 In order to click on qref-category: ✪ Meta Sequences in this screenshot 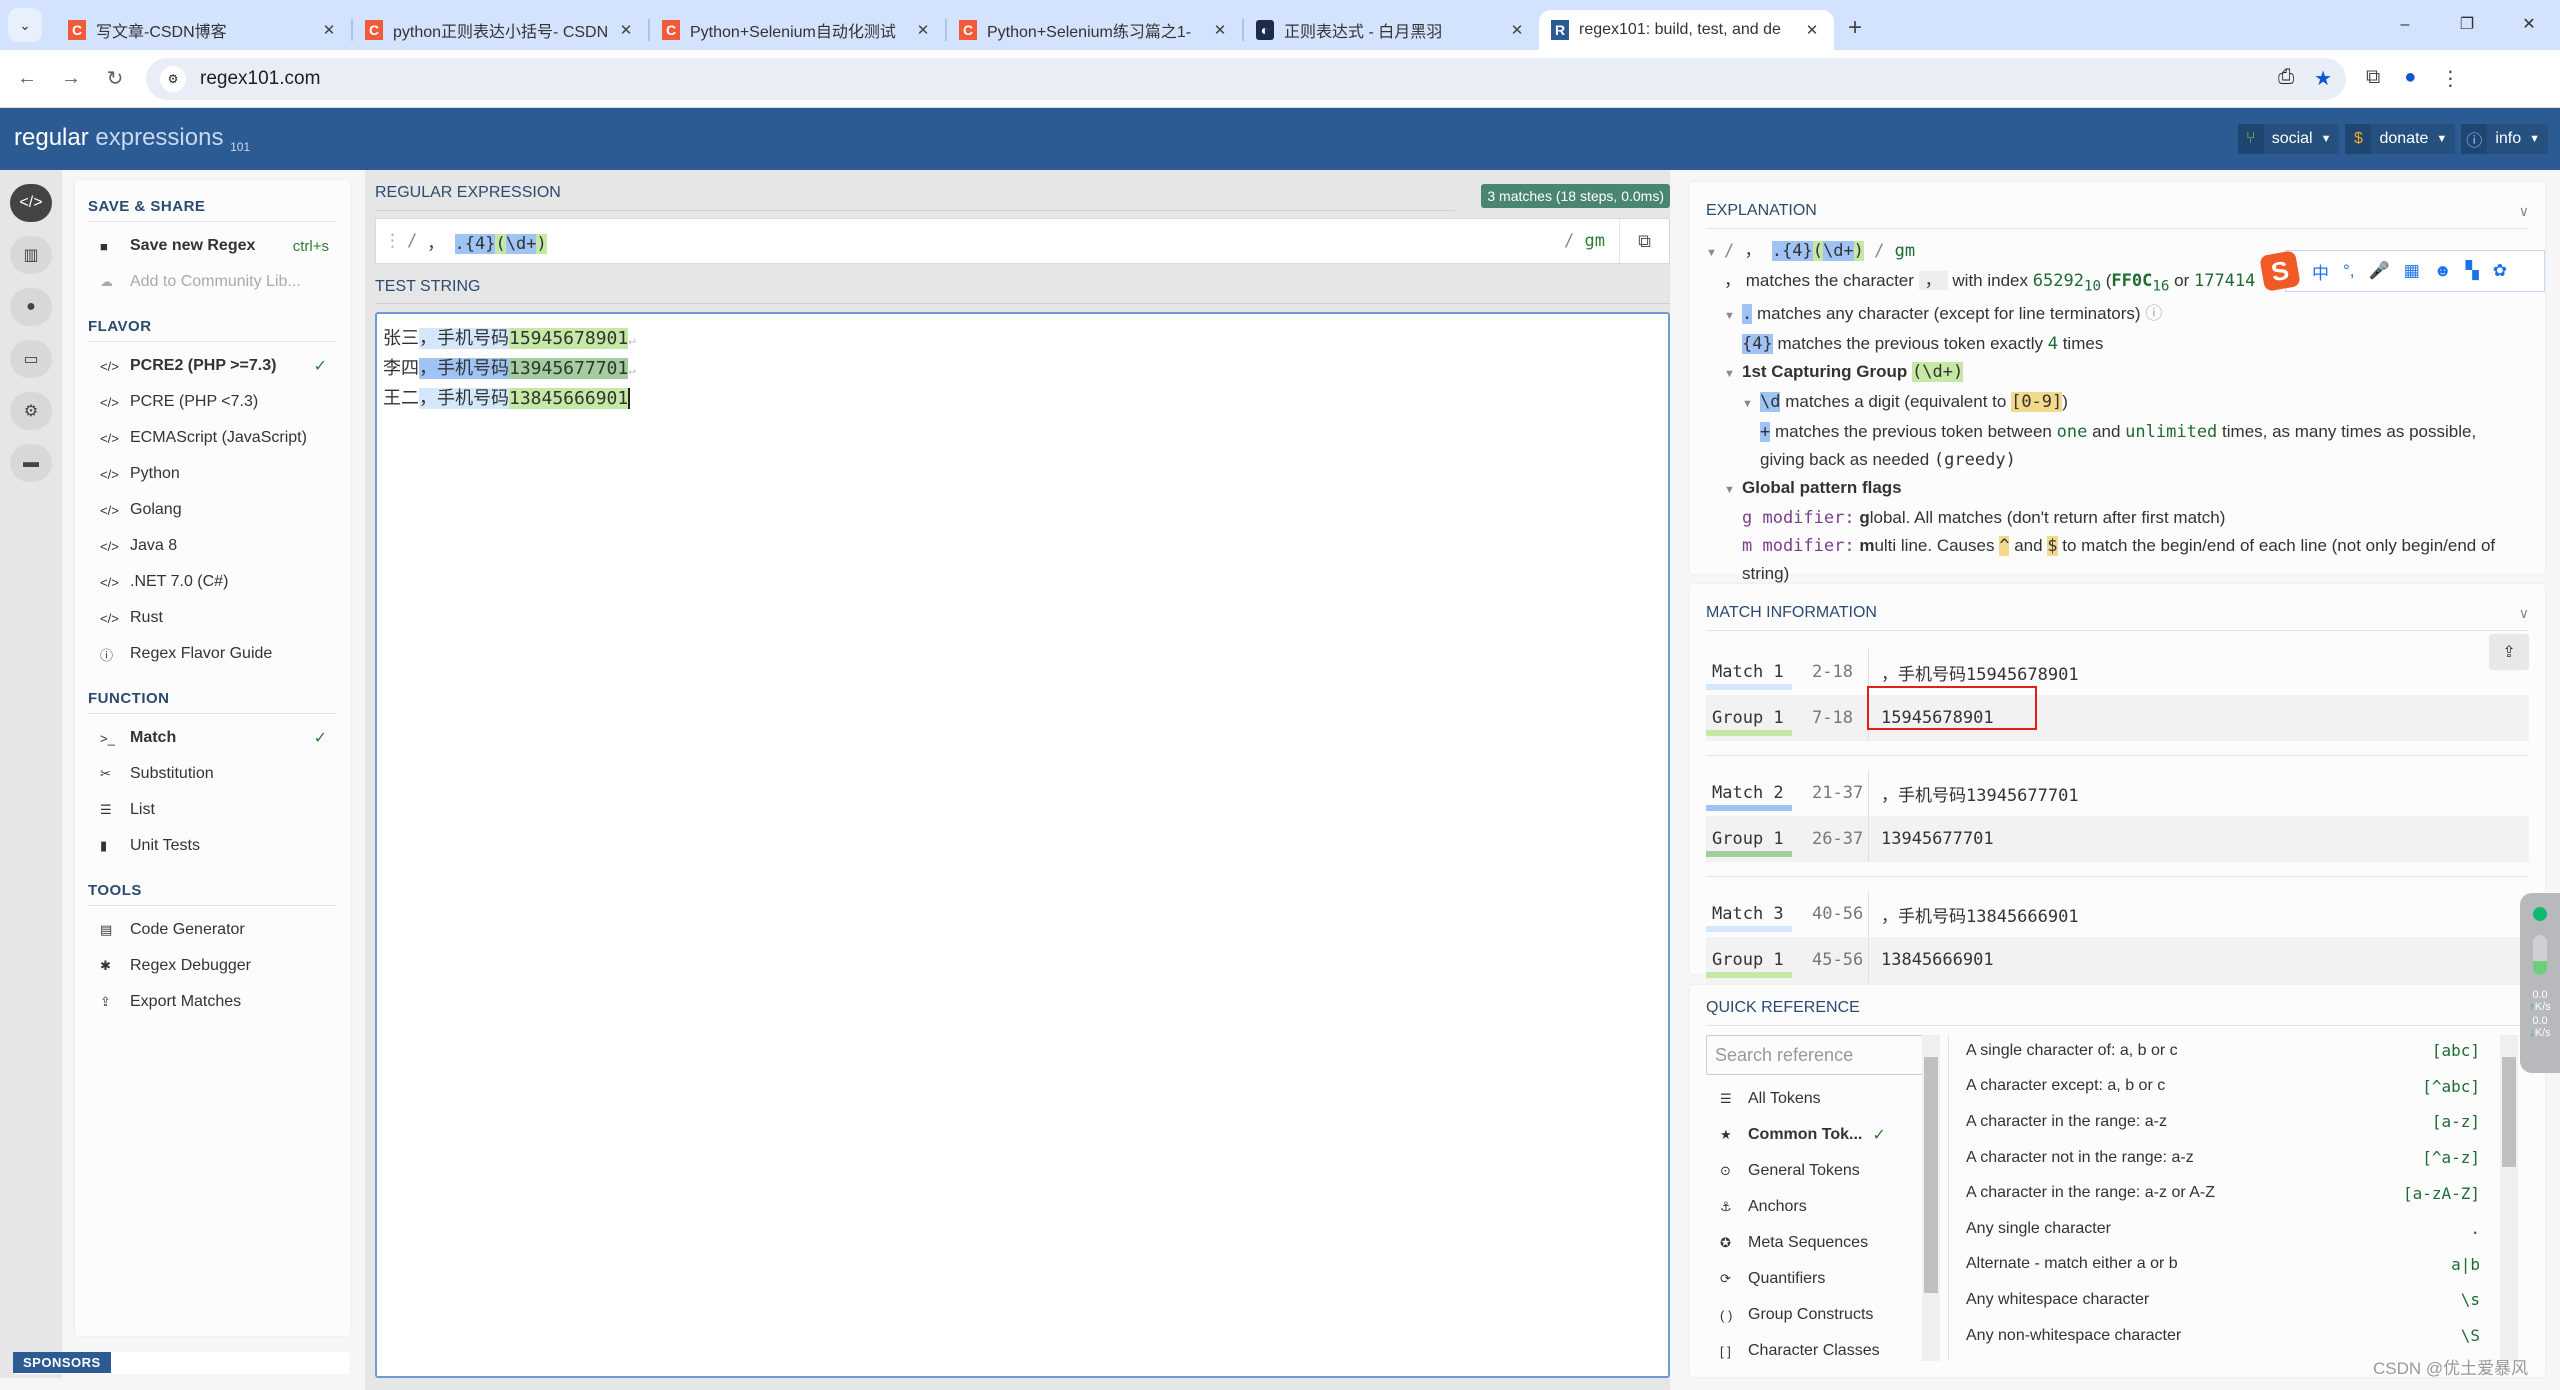, I will do `click(1826, 1243)`.